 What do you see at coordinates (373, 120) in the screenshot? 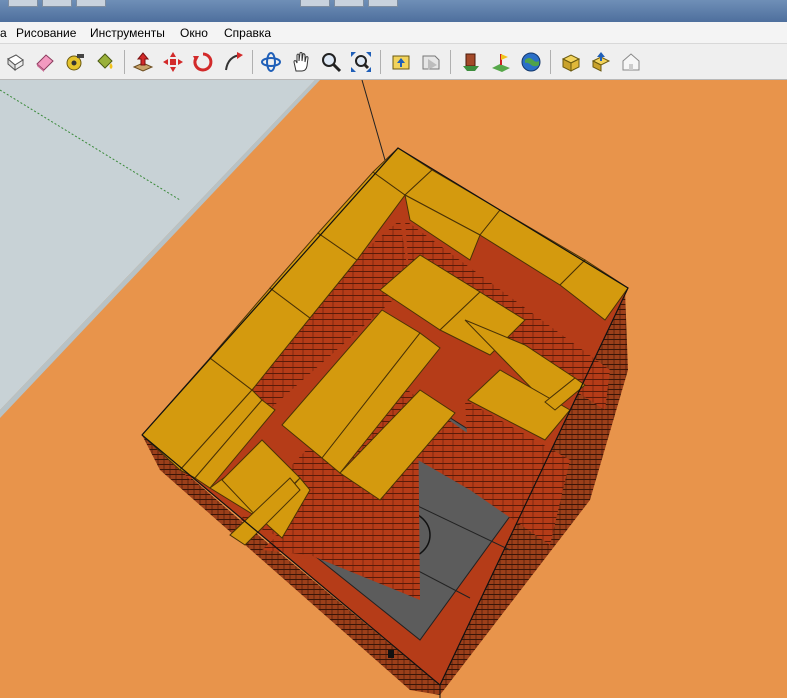
I see `blue-axis-line` at bounding box center [373, 120].